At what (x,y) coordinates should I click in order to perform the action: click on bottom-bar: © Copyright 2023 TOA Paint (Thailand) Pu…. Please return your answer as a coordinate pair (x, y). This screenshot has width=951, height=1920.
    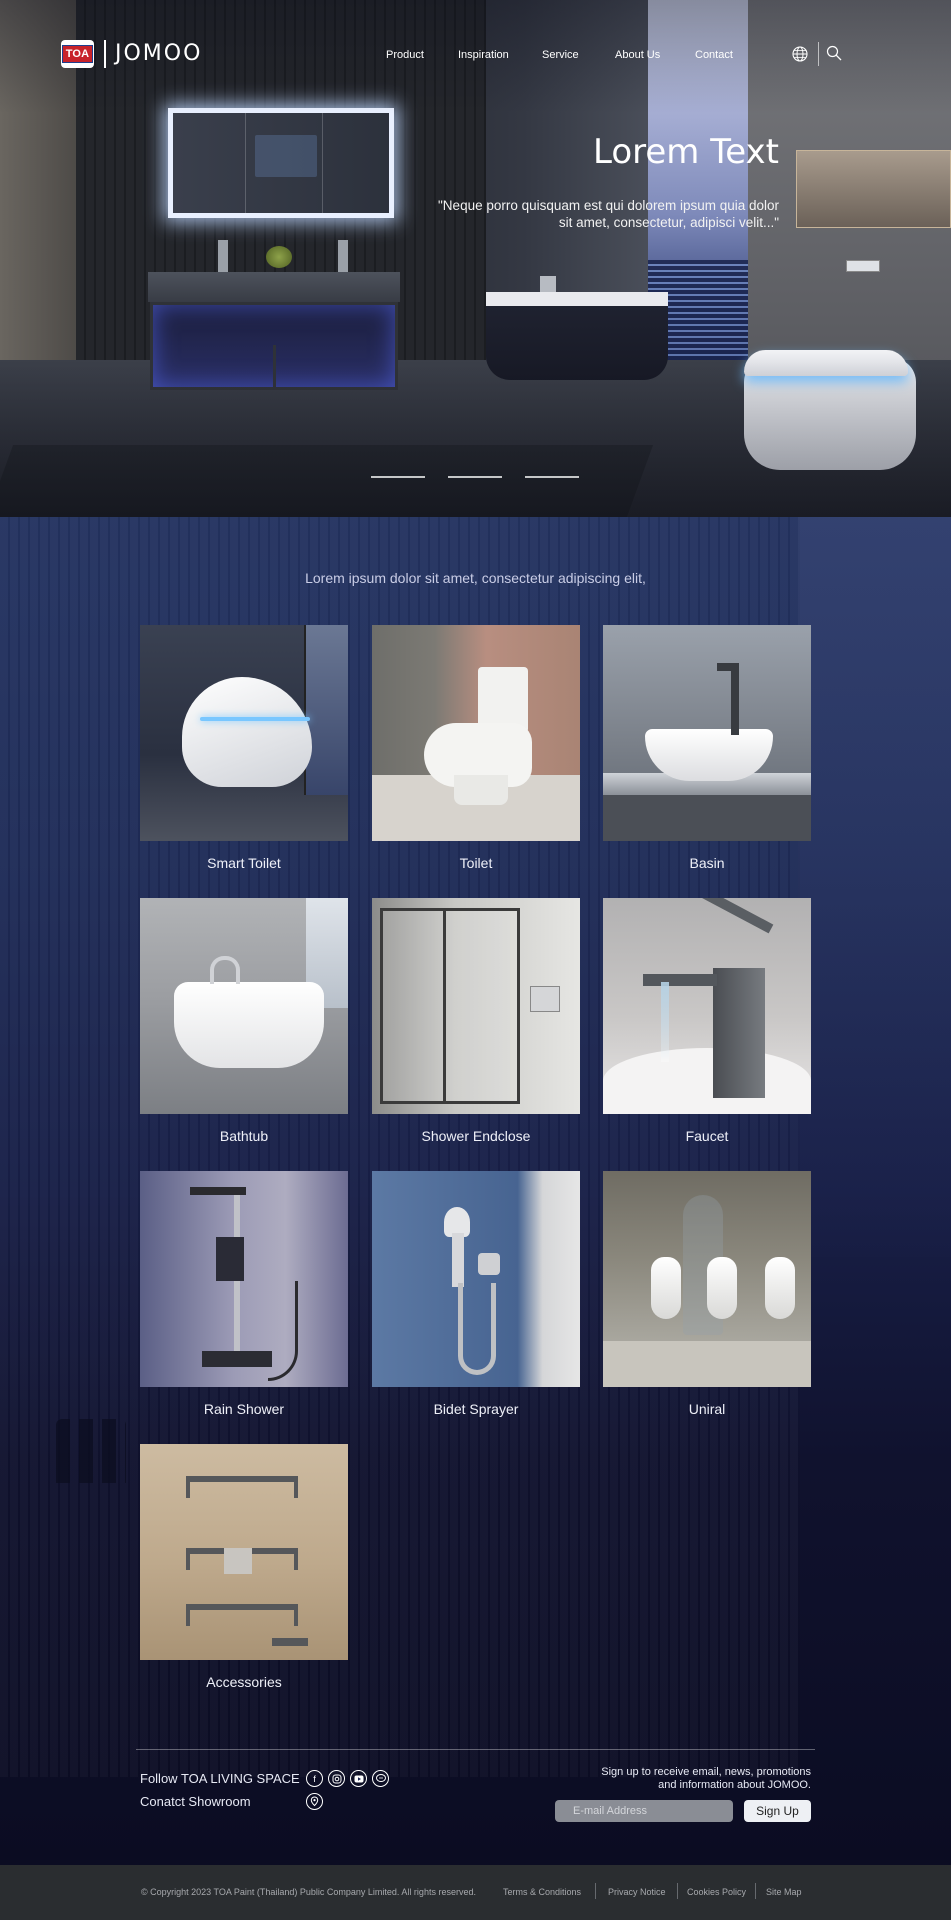
    Looking at the image, I should click on (475, 1892).